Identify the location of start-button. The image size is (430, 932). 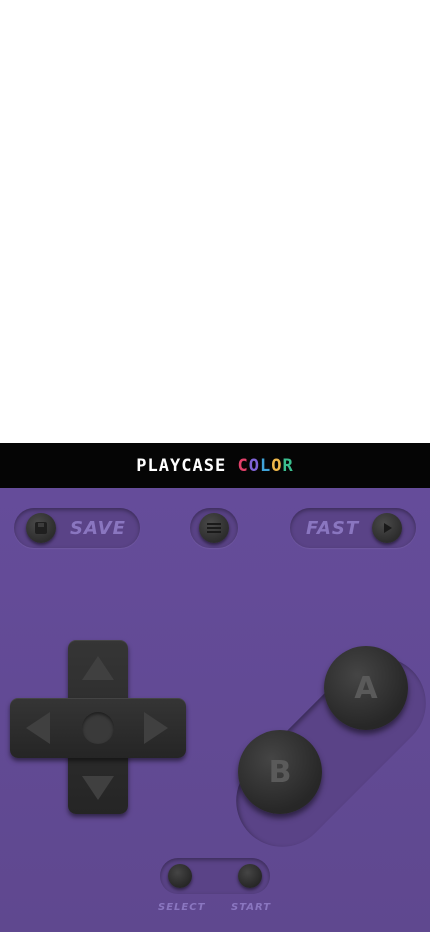
(250, 876).